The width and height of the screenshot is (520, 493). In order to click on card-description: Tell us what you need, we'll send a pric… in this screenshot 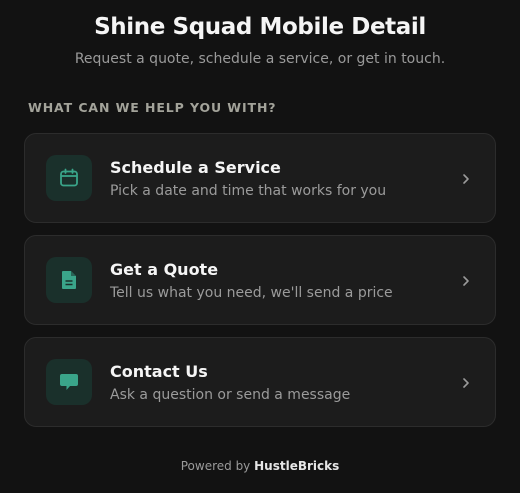, I will do `click(251, 293)`.